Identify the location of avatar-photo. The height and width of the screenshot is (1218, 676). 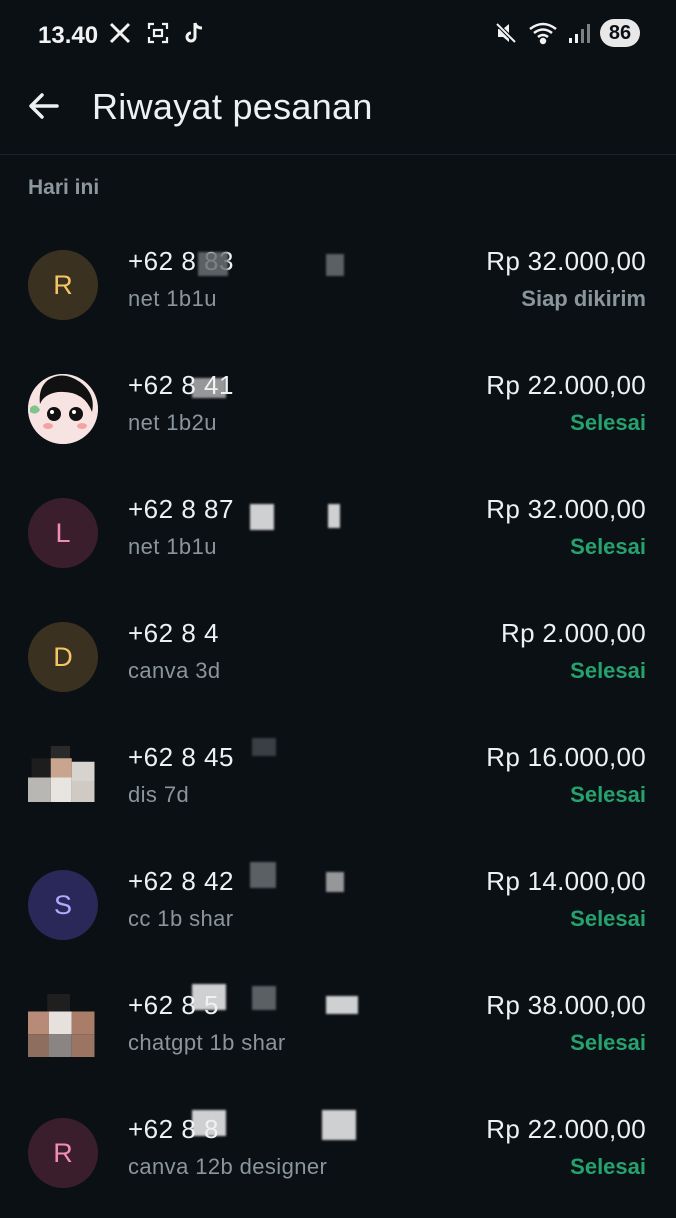
(63, 409).